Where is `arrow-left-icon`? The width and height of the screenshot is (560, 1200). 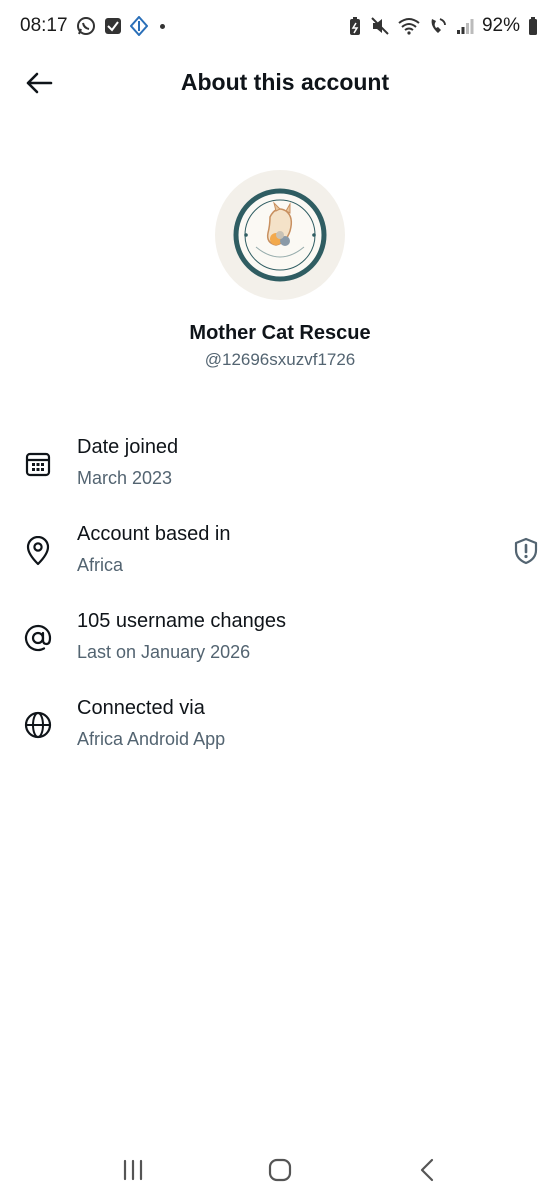
arrow-left-icon is located at coordinates (39, 83).